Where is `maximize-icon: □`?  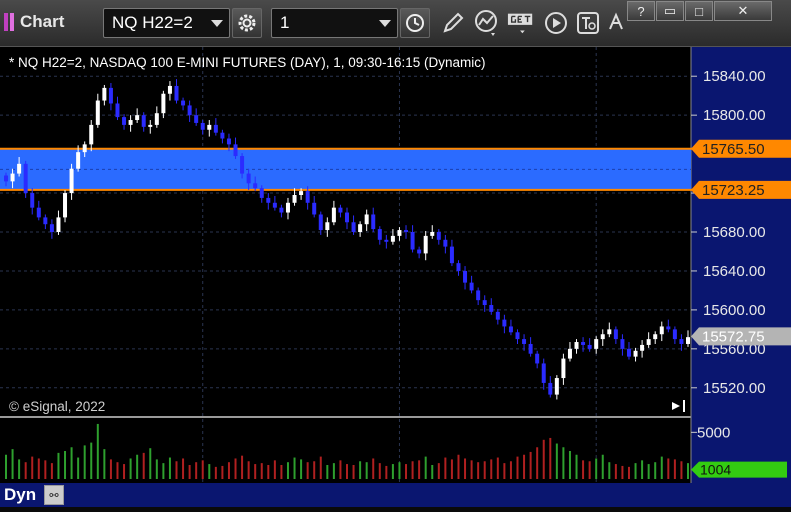 maximize-icon: □ is located at coordinates (699, 11).